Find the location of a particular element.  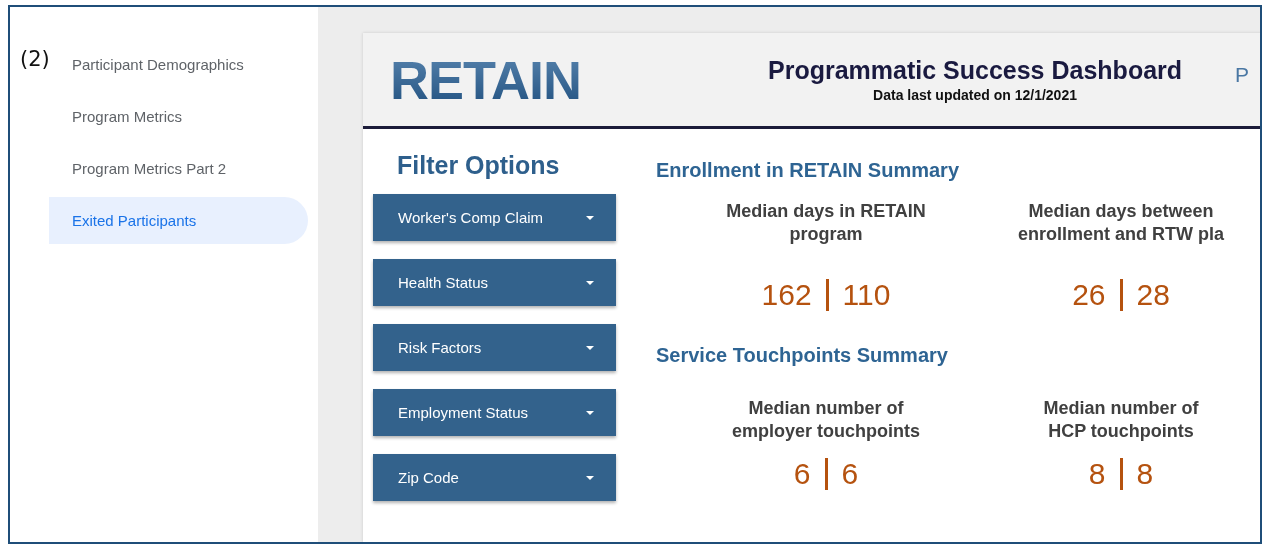

metric-value: 110 is located at coordinates (866, 295).